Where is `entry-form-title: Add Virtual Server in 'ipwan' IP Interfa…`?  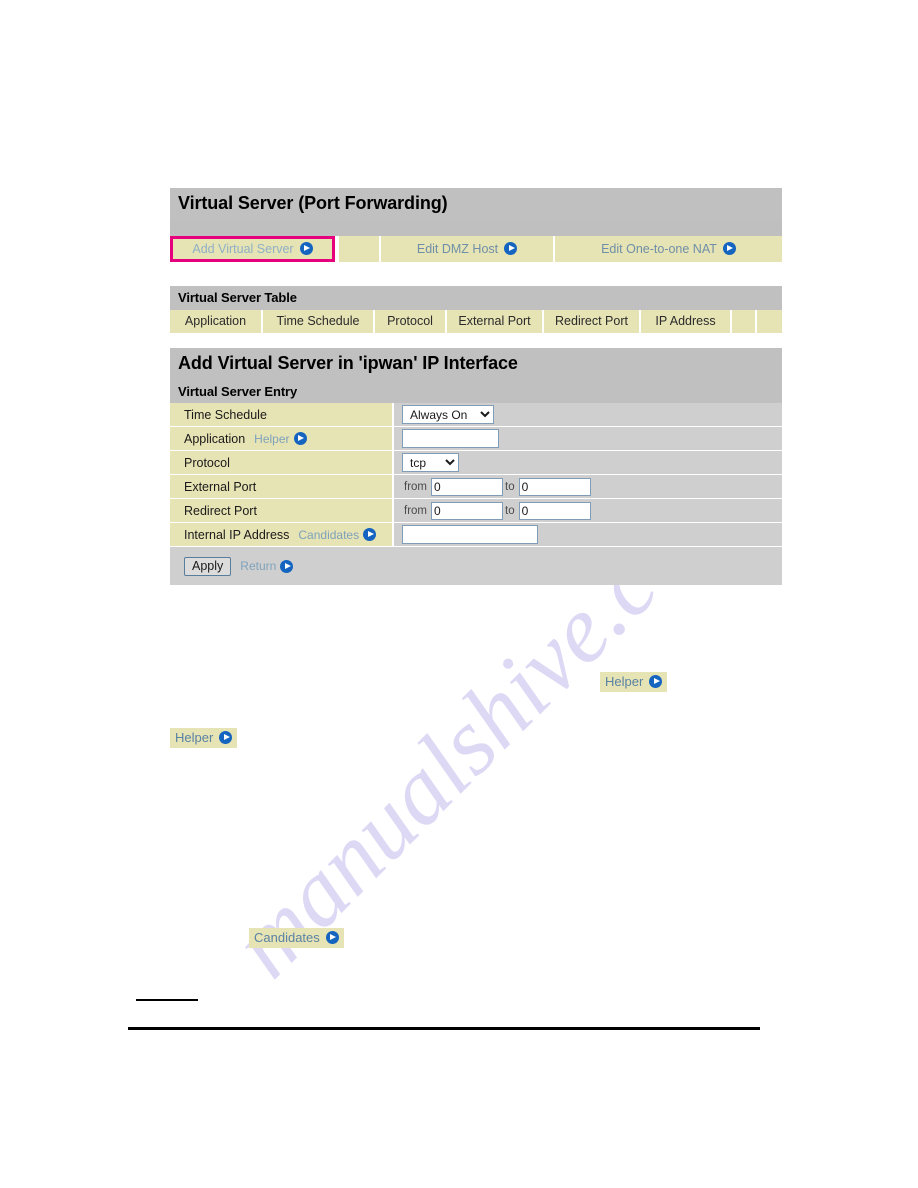
entry-form-title: Add Virtual Server in 'ipwan' IP Interfa… is located at coordinates (476, 364).